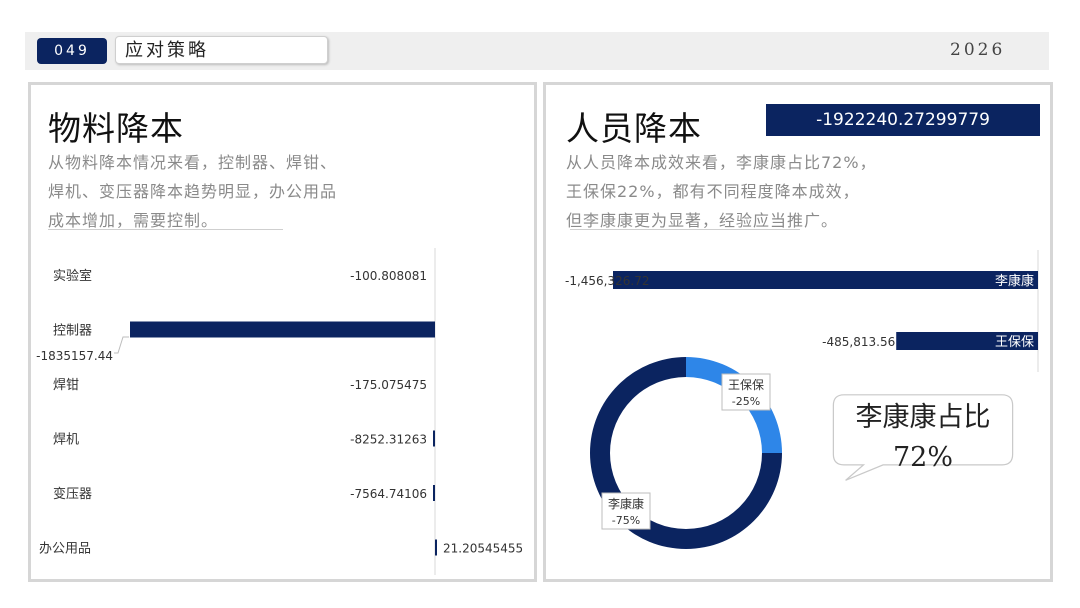 This screenshot has height=608, width=1080. What do you see at coordinates (922, 457) in the screenshot?
I see `callout-line: 72%` at bounding box center [922, 457].